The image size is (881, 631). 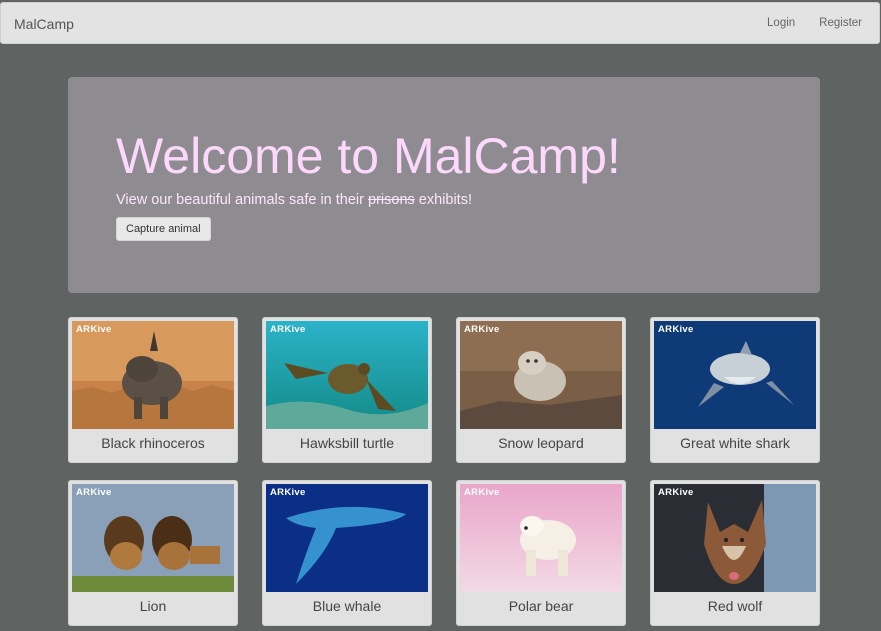 I want to click on tagline-text-after: exhibits!, so click(x=443, y=200).